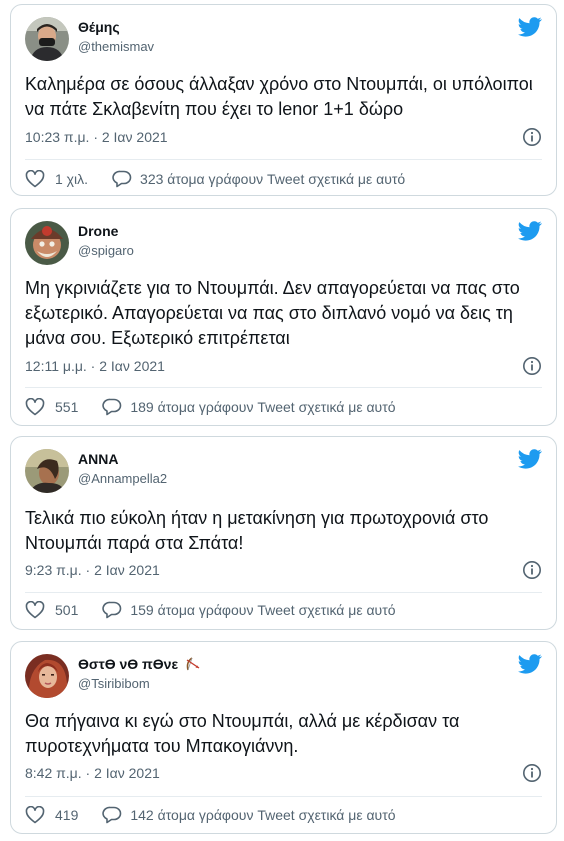  Describe the element at coordinates (66, 815) in the screenshot. I see `like-count: 419` at that location.